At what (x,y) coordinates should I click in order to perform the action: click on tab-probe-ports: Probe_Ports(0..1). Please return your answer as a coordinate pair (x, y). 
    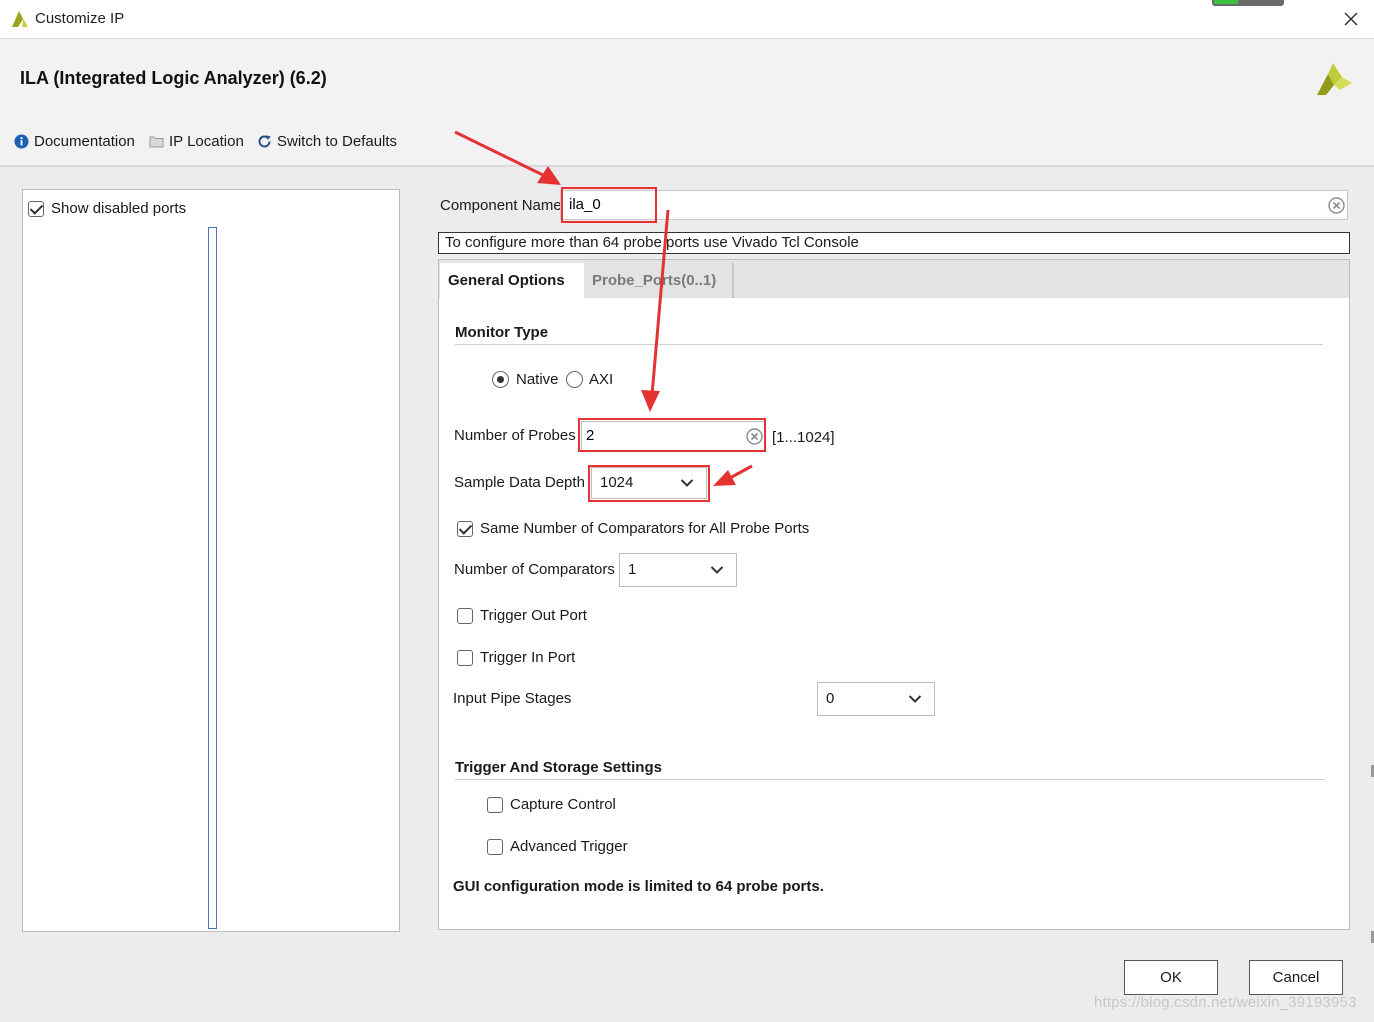
    Looking at the image, I should click on (659, 280).